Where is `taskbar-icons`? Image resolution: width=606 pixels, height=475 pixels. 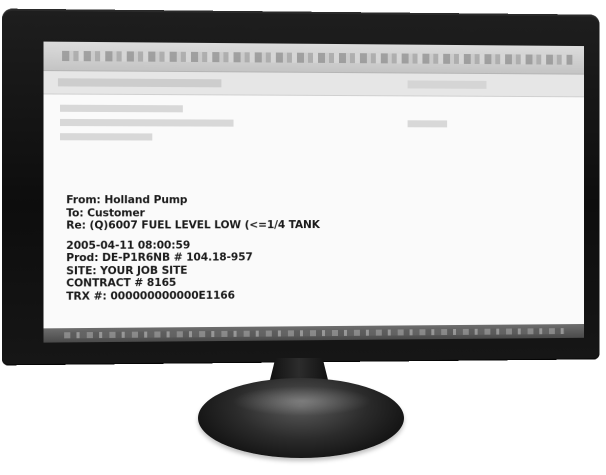
taskbar-icons is located at coordinates (314, 333).